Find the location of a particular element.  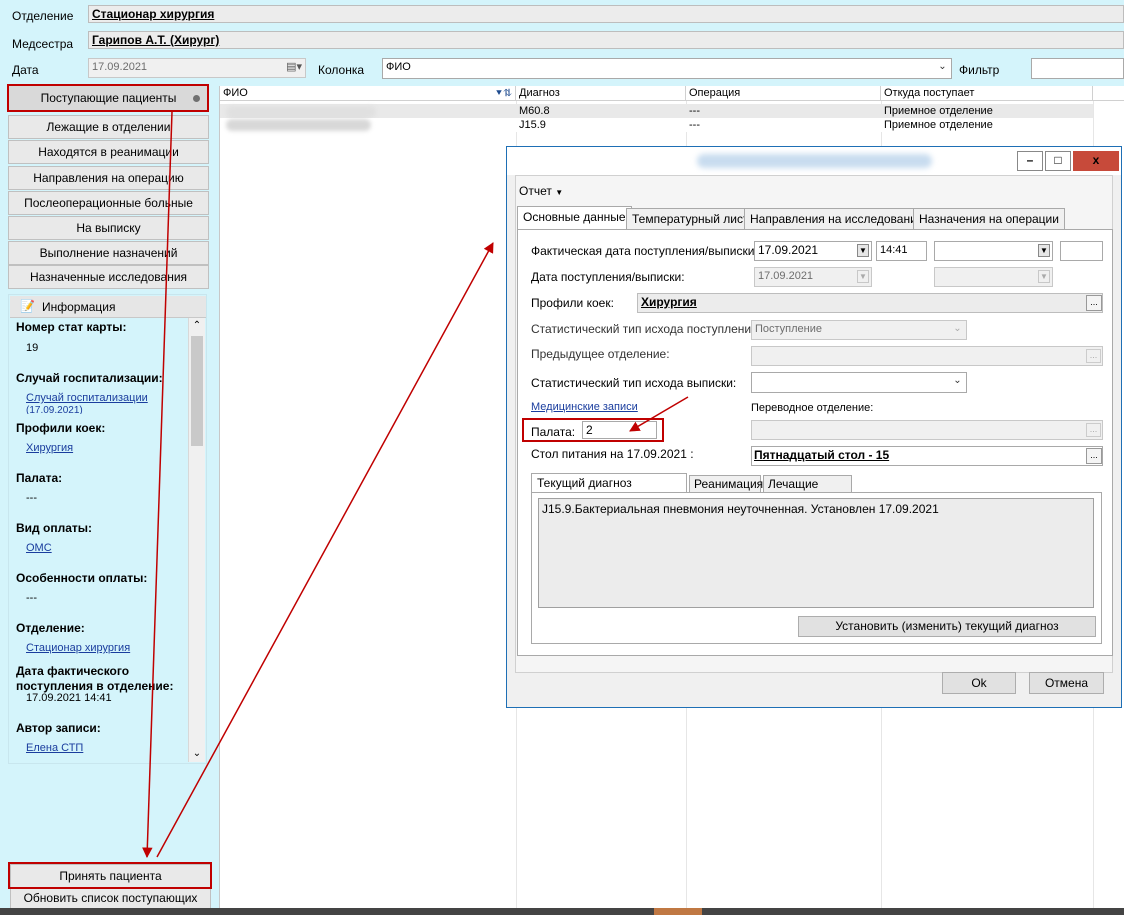

arrow-to-ward is located at coordinates (659, 414).